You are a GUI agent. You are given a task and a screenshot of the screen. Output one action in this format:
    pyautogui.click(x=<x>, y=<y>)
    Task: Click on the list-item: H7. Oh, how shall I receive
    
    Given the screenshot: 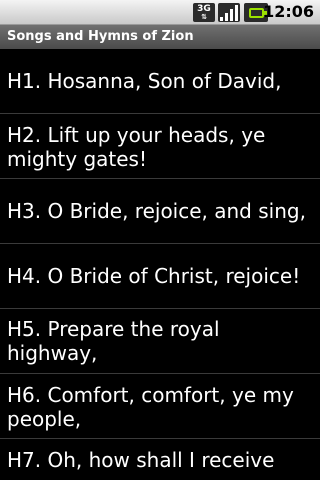 What is the action you would take?
    pyautogui.click(x=160, y=459)
    